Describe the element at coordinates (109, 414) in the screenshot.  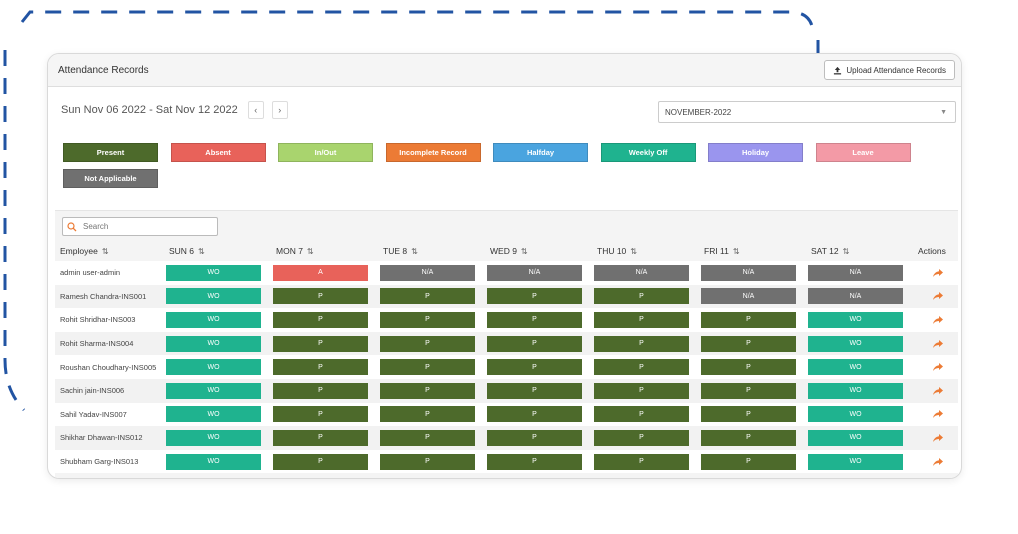
I see `employee-name: Sahil Yadav-INS007` at that location.